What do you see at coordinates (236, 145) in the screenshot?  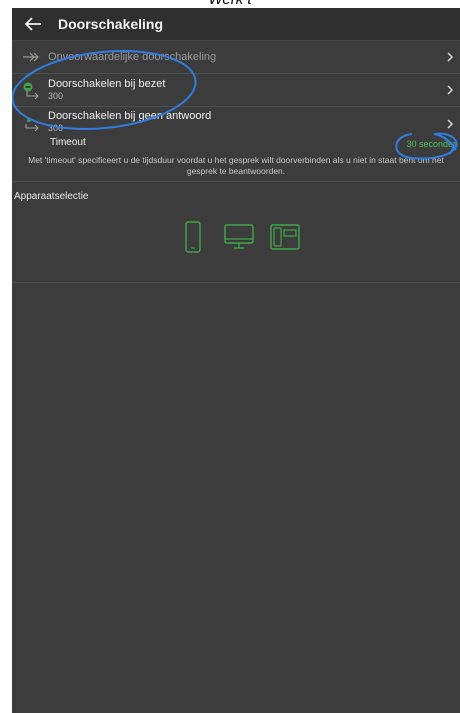 I see `timeout-setting: Timeout 30 seconden` at bounding box center [236, 145].